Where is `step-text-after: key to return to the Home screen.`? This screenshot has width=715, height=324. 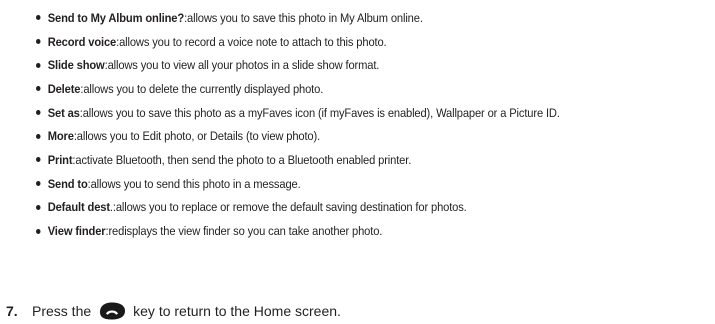 step-text-after: key to return to the Home screen. is located at coordinates (237, 311).